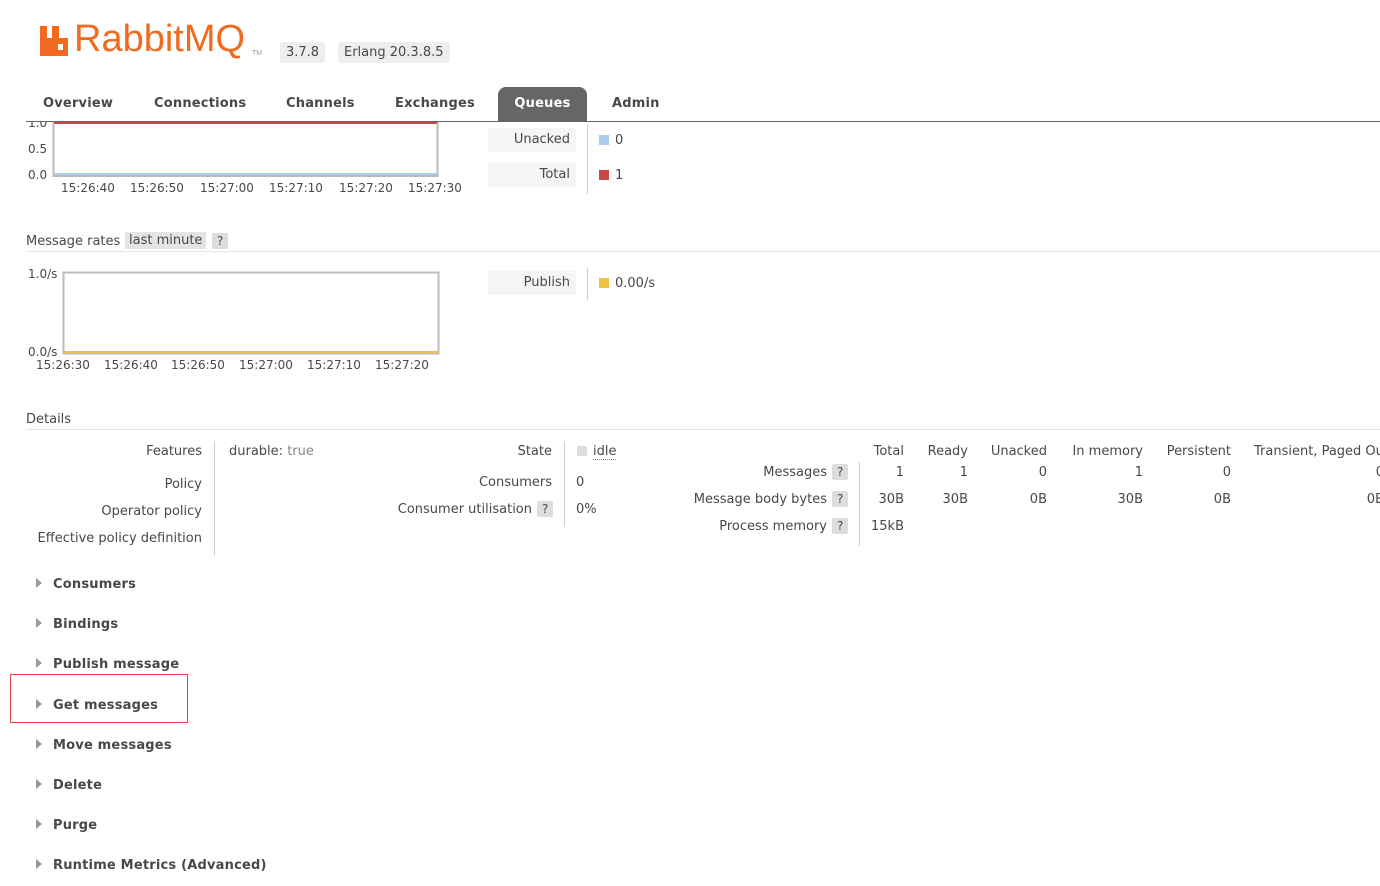 This screenshot has width=1380, height=886. What do you see at coordinates (597, 452) in the screenshot?
I see `state-value: idle` at bounding box center [597, 452].